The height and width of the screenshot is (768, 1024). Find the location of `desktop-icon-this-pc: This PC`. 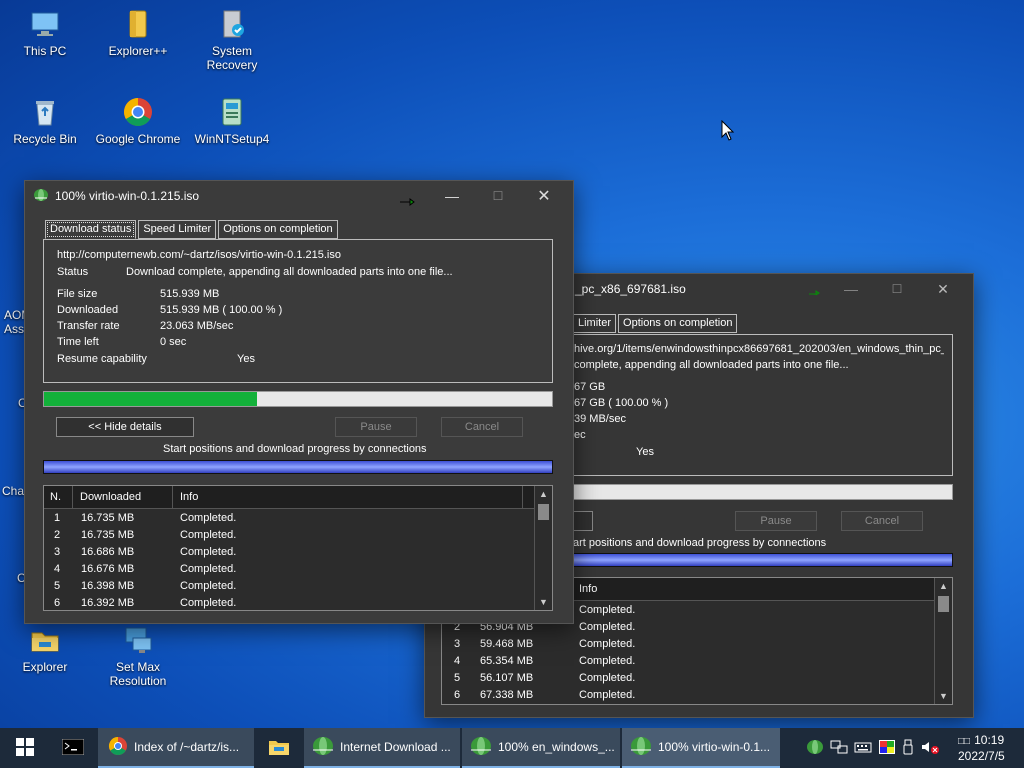

desktop-icon-this-pc: This PC is located at coordinates (45, 33).